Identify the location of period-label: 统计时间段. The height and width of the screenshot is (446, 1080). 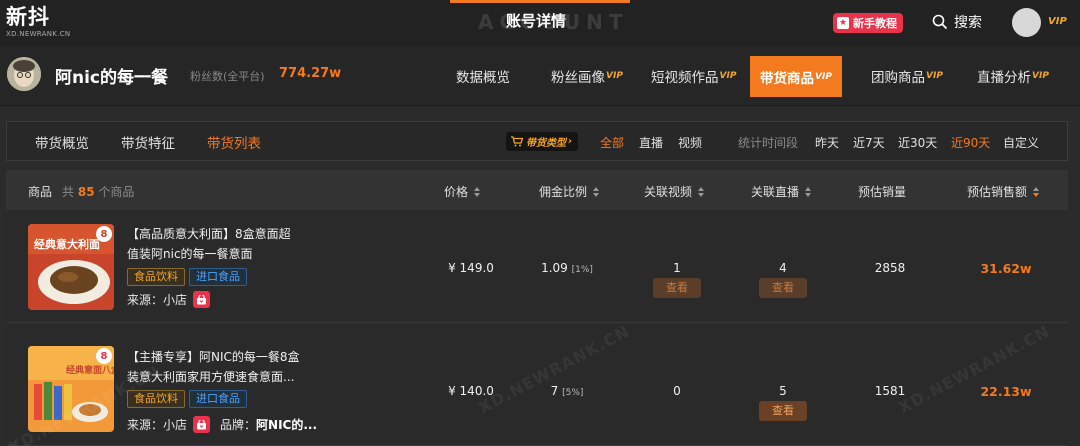
(768, 143).